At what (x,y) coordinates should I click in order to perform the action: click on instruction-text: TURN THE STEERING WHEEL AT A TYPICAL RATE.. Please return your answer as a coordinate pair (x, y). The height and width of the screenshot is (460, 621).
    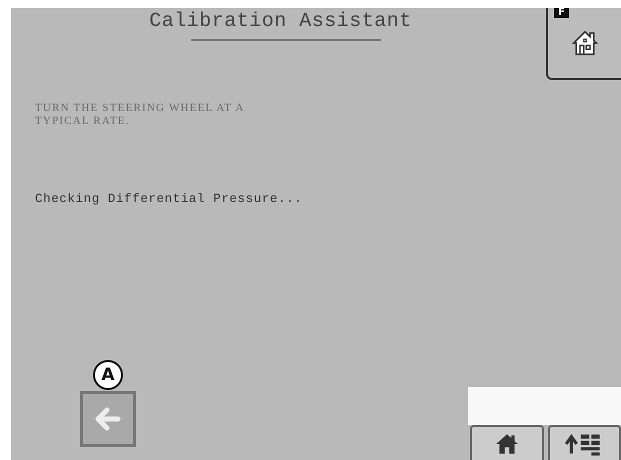
    Looking at the image, I should click on (140, 115).